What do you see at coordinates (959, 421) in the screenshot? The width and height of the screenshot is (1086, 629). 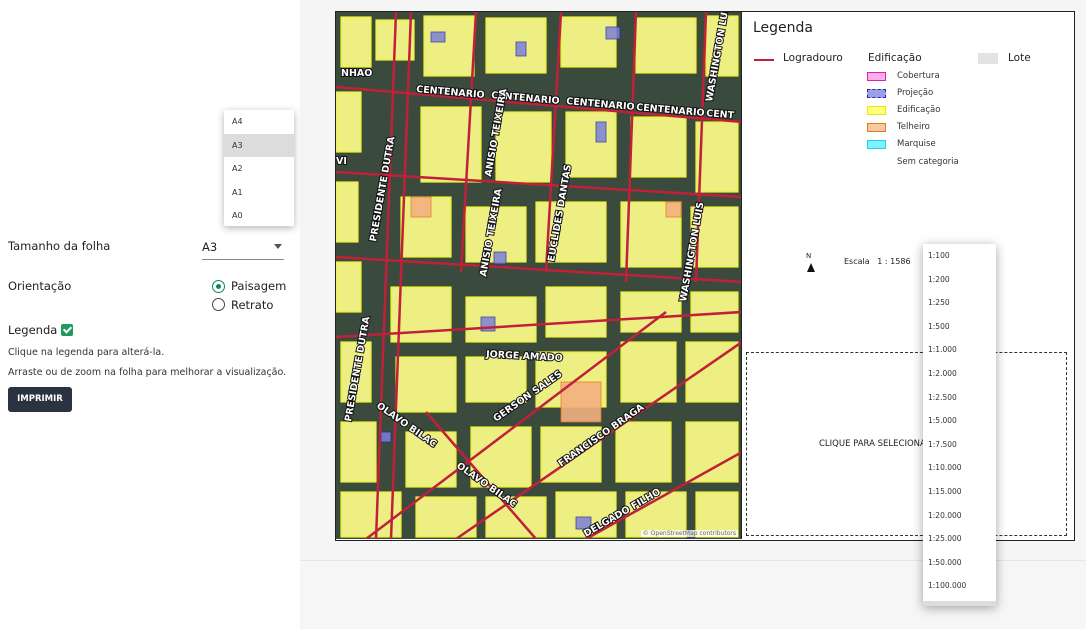 I see `scale-option: 1:5.000` at bounding box center [959, 421].